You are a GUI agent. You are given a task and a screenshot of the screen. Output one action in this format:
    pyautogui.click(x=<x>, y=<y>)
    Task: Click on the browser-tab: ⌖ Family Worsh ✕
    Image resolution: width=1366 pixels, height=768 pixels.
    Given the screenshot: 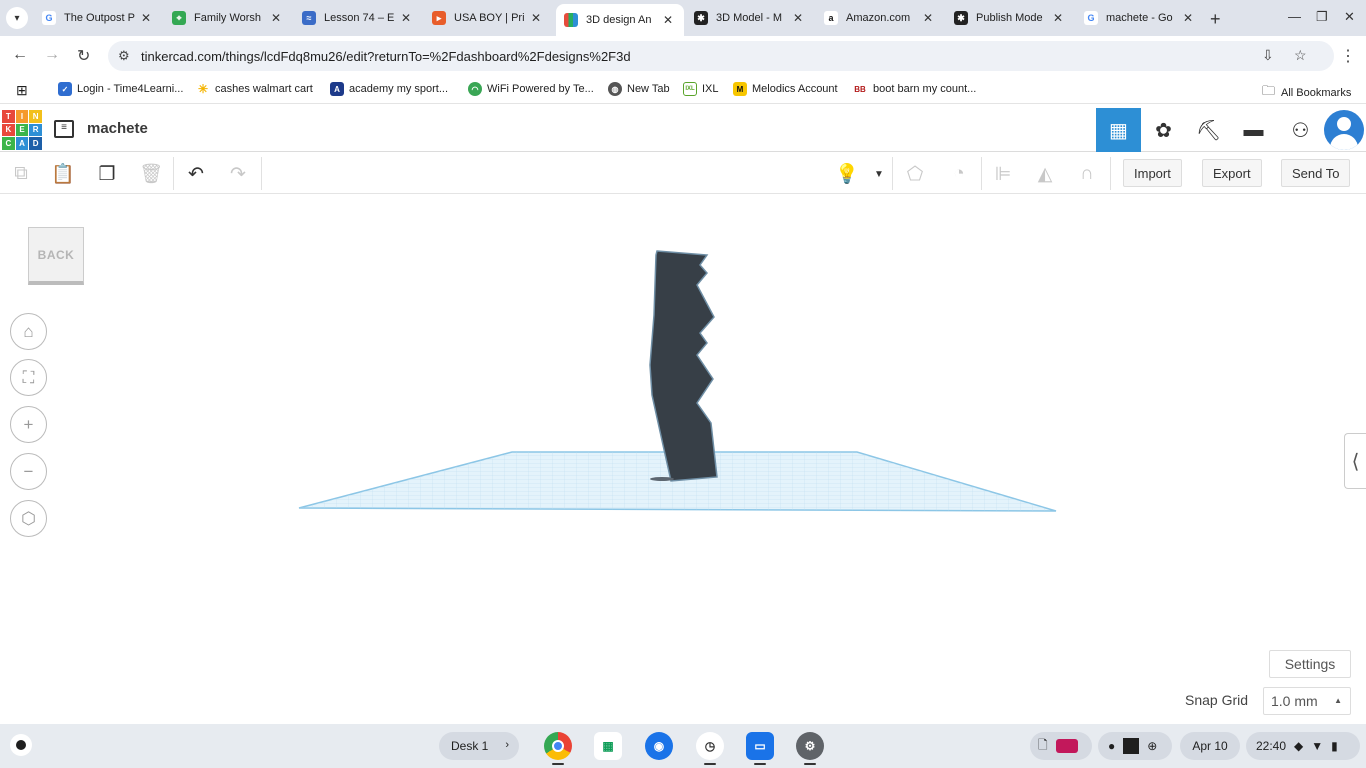 What is the action you would take?
    pyautogui.click(x=228, y=18)
    